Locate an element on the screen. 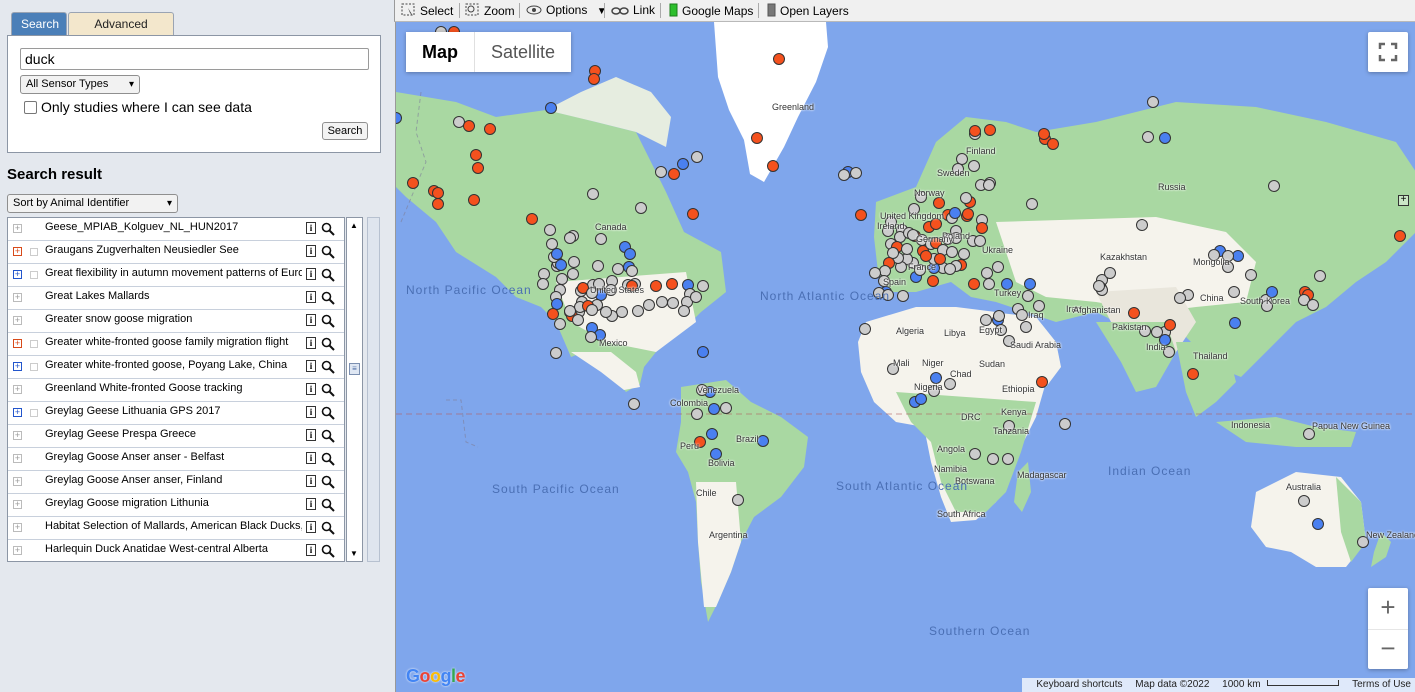 The width and height of the screenshot is (1415, 692). open-layers-button: Open Layers is located at coordinates (808, 11).